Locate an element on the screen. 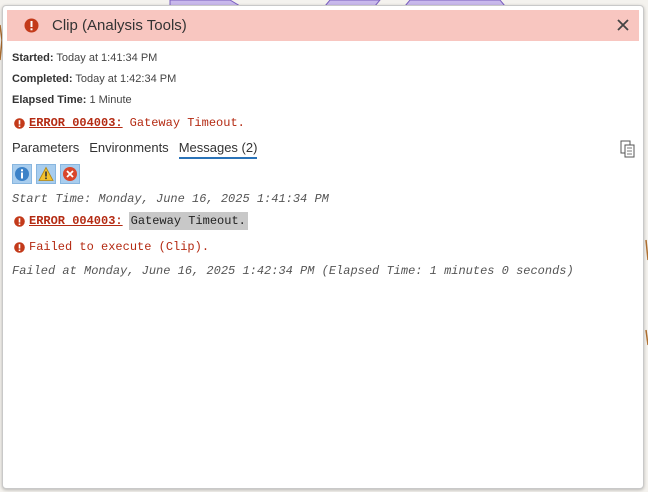  close-icon is located at coordinates (623, 25).